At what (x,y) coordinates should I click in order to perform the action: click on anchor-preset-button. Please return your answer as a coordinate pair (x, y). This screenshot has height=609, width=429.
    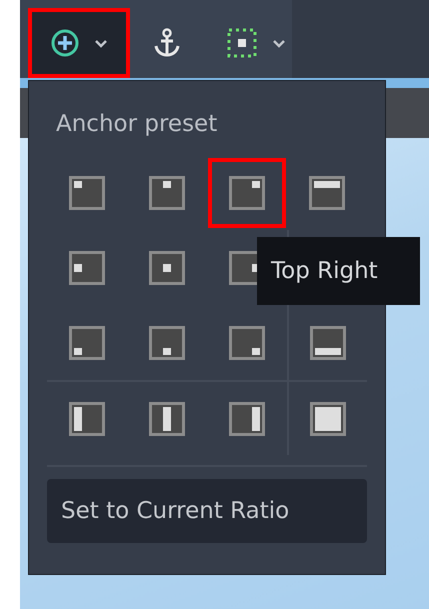
    Looking at the image, I should click on (79, 43).